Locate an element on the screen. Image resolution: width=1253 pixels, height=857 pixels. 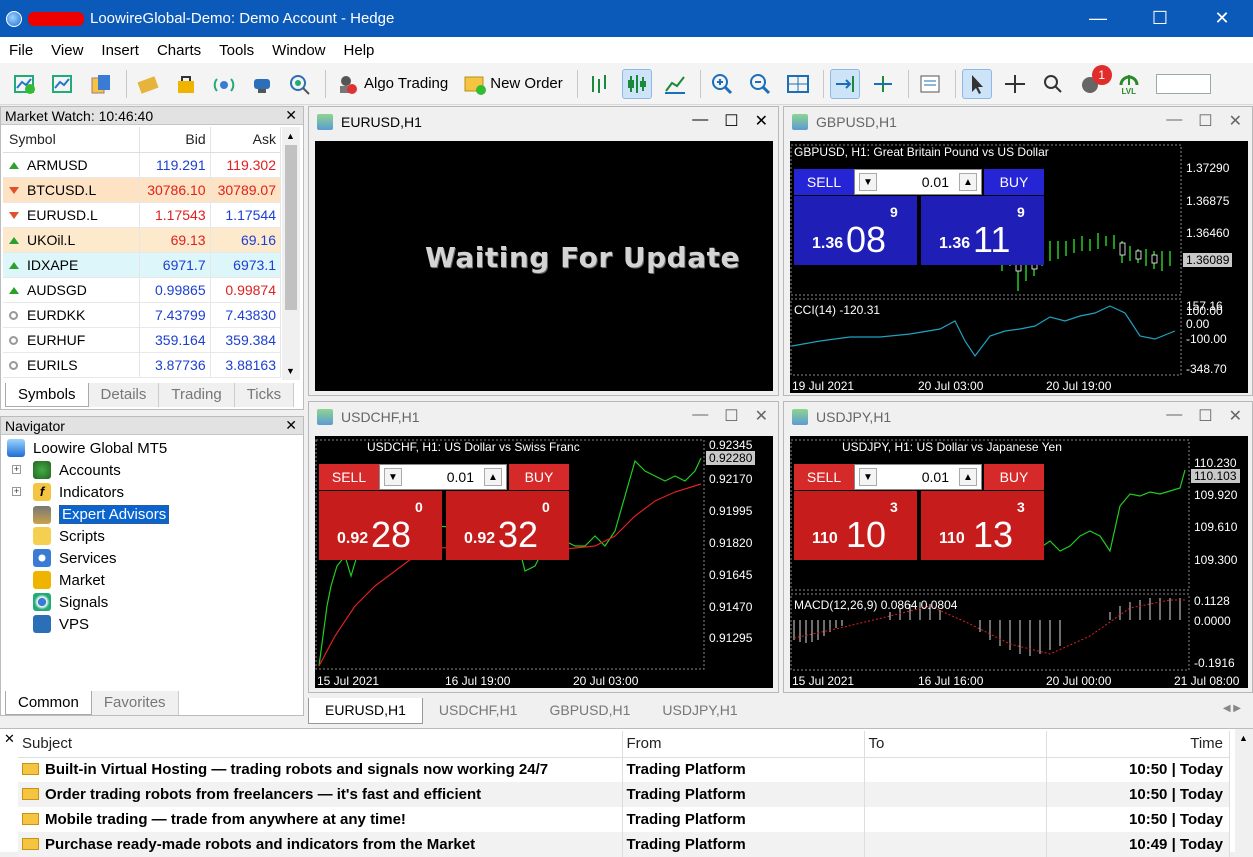
vps-icon is located at coordinates (262, 84).